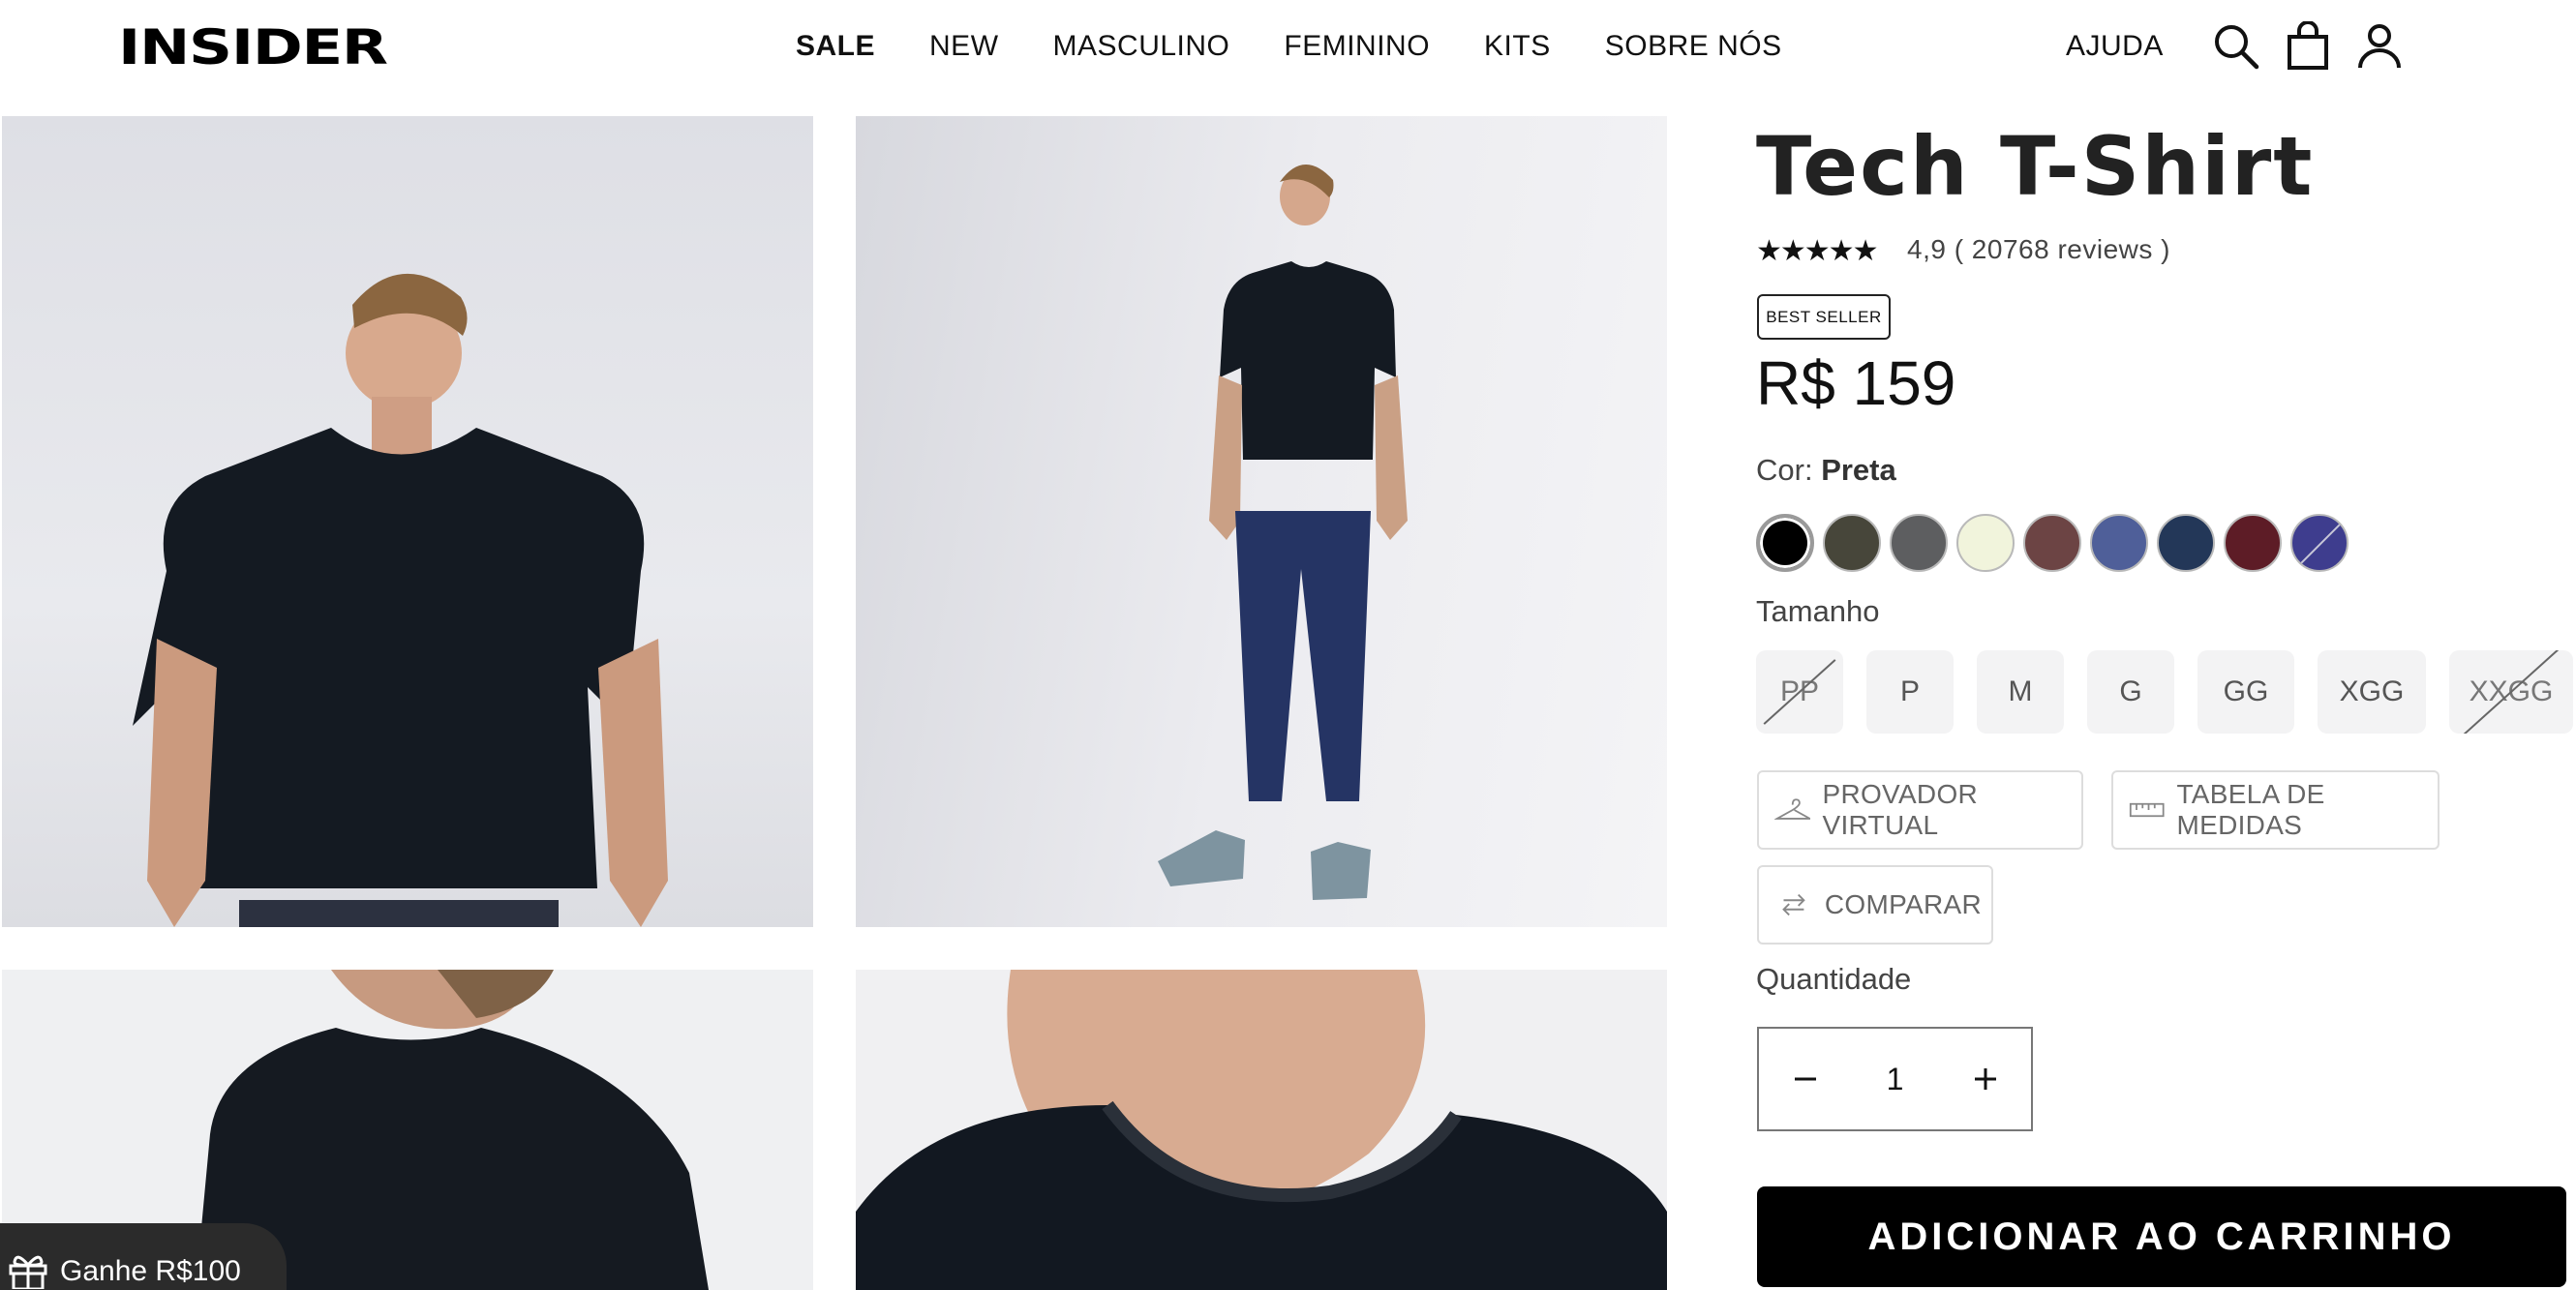  Describe the element at coordinates (1817, 252) in the screenshot. I see `rating-stars-icon: ★★★★★` at that location.